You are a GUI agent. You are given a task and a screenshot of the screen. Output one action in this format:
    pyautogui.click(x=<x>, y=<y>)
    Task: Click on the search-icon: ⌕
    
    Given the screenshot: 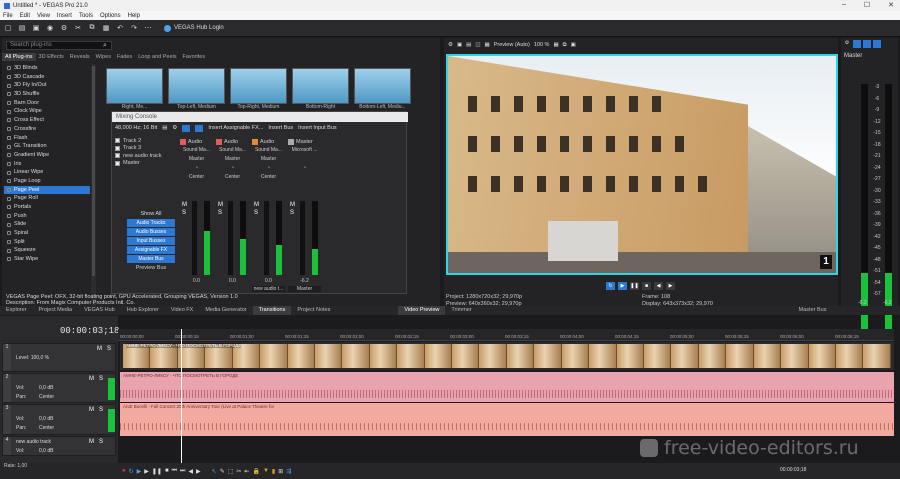 What is the action you would take?
    pyautogui.click(x=105, y=46)
    